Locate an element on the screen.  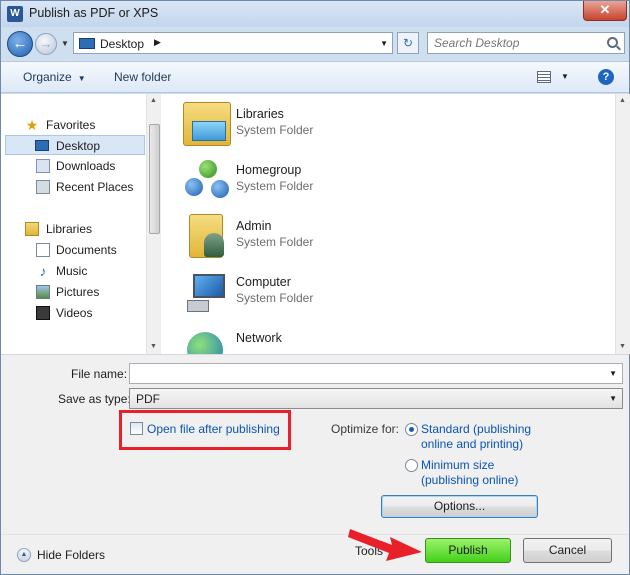
list-item-computer: Computer System Folder is located at coordinates (329, 292).